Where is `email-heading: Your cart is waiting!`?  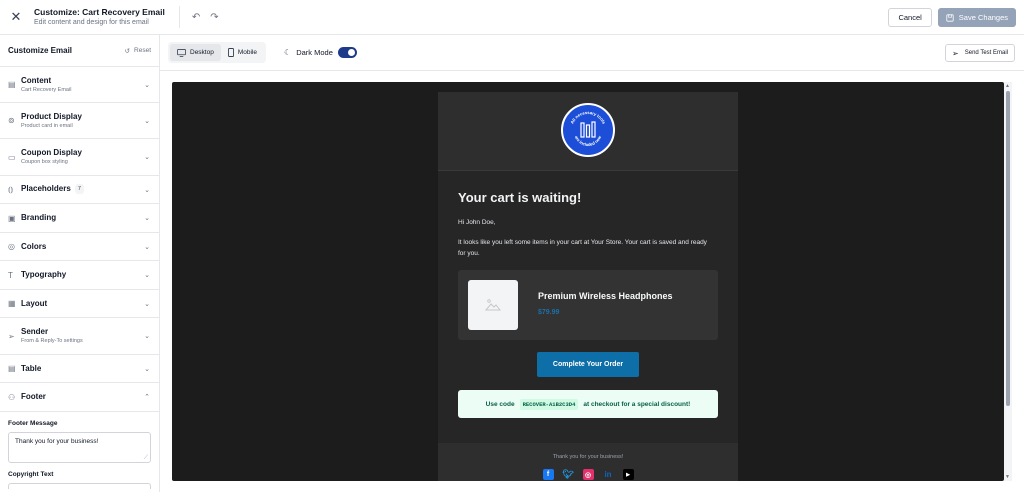
email-heading: Your cart is waiting! is located at coordinates (520, 197).